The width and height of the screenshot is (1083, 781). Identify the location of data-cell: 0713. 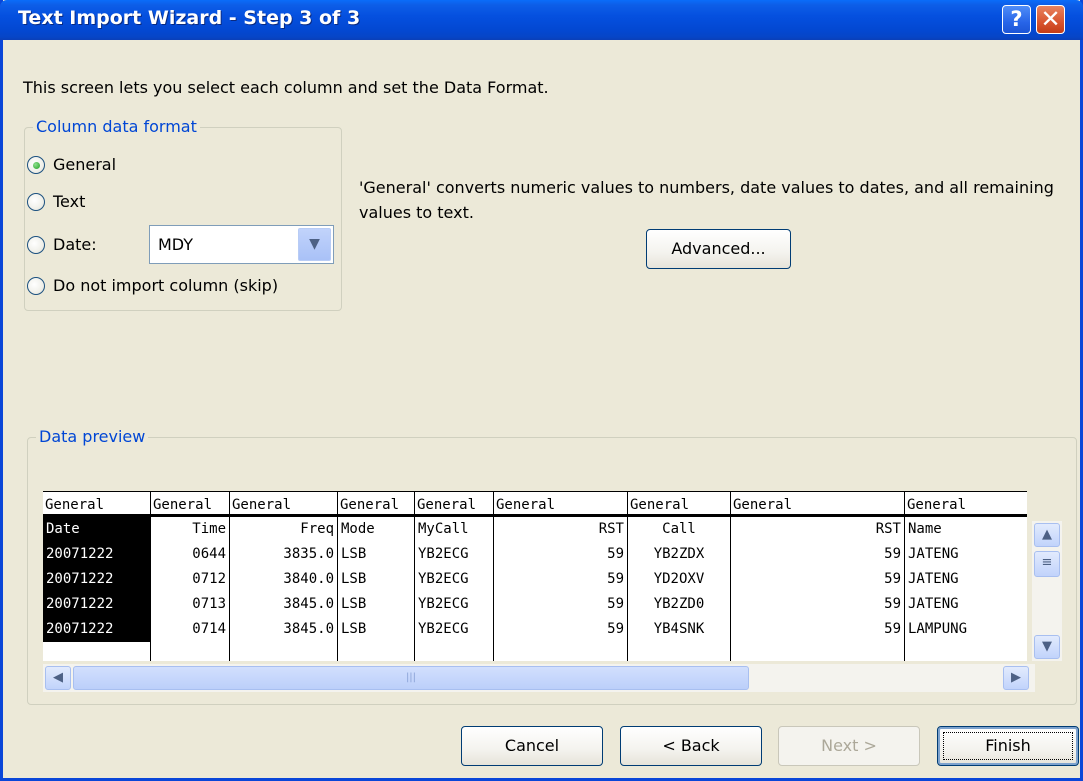
(209, 604).